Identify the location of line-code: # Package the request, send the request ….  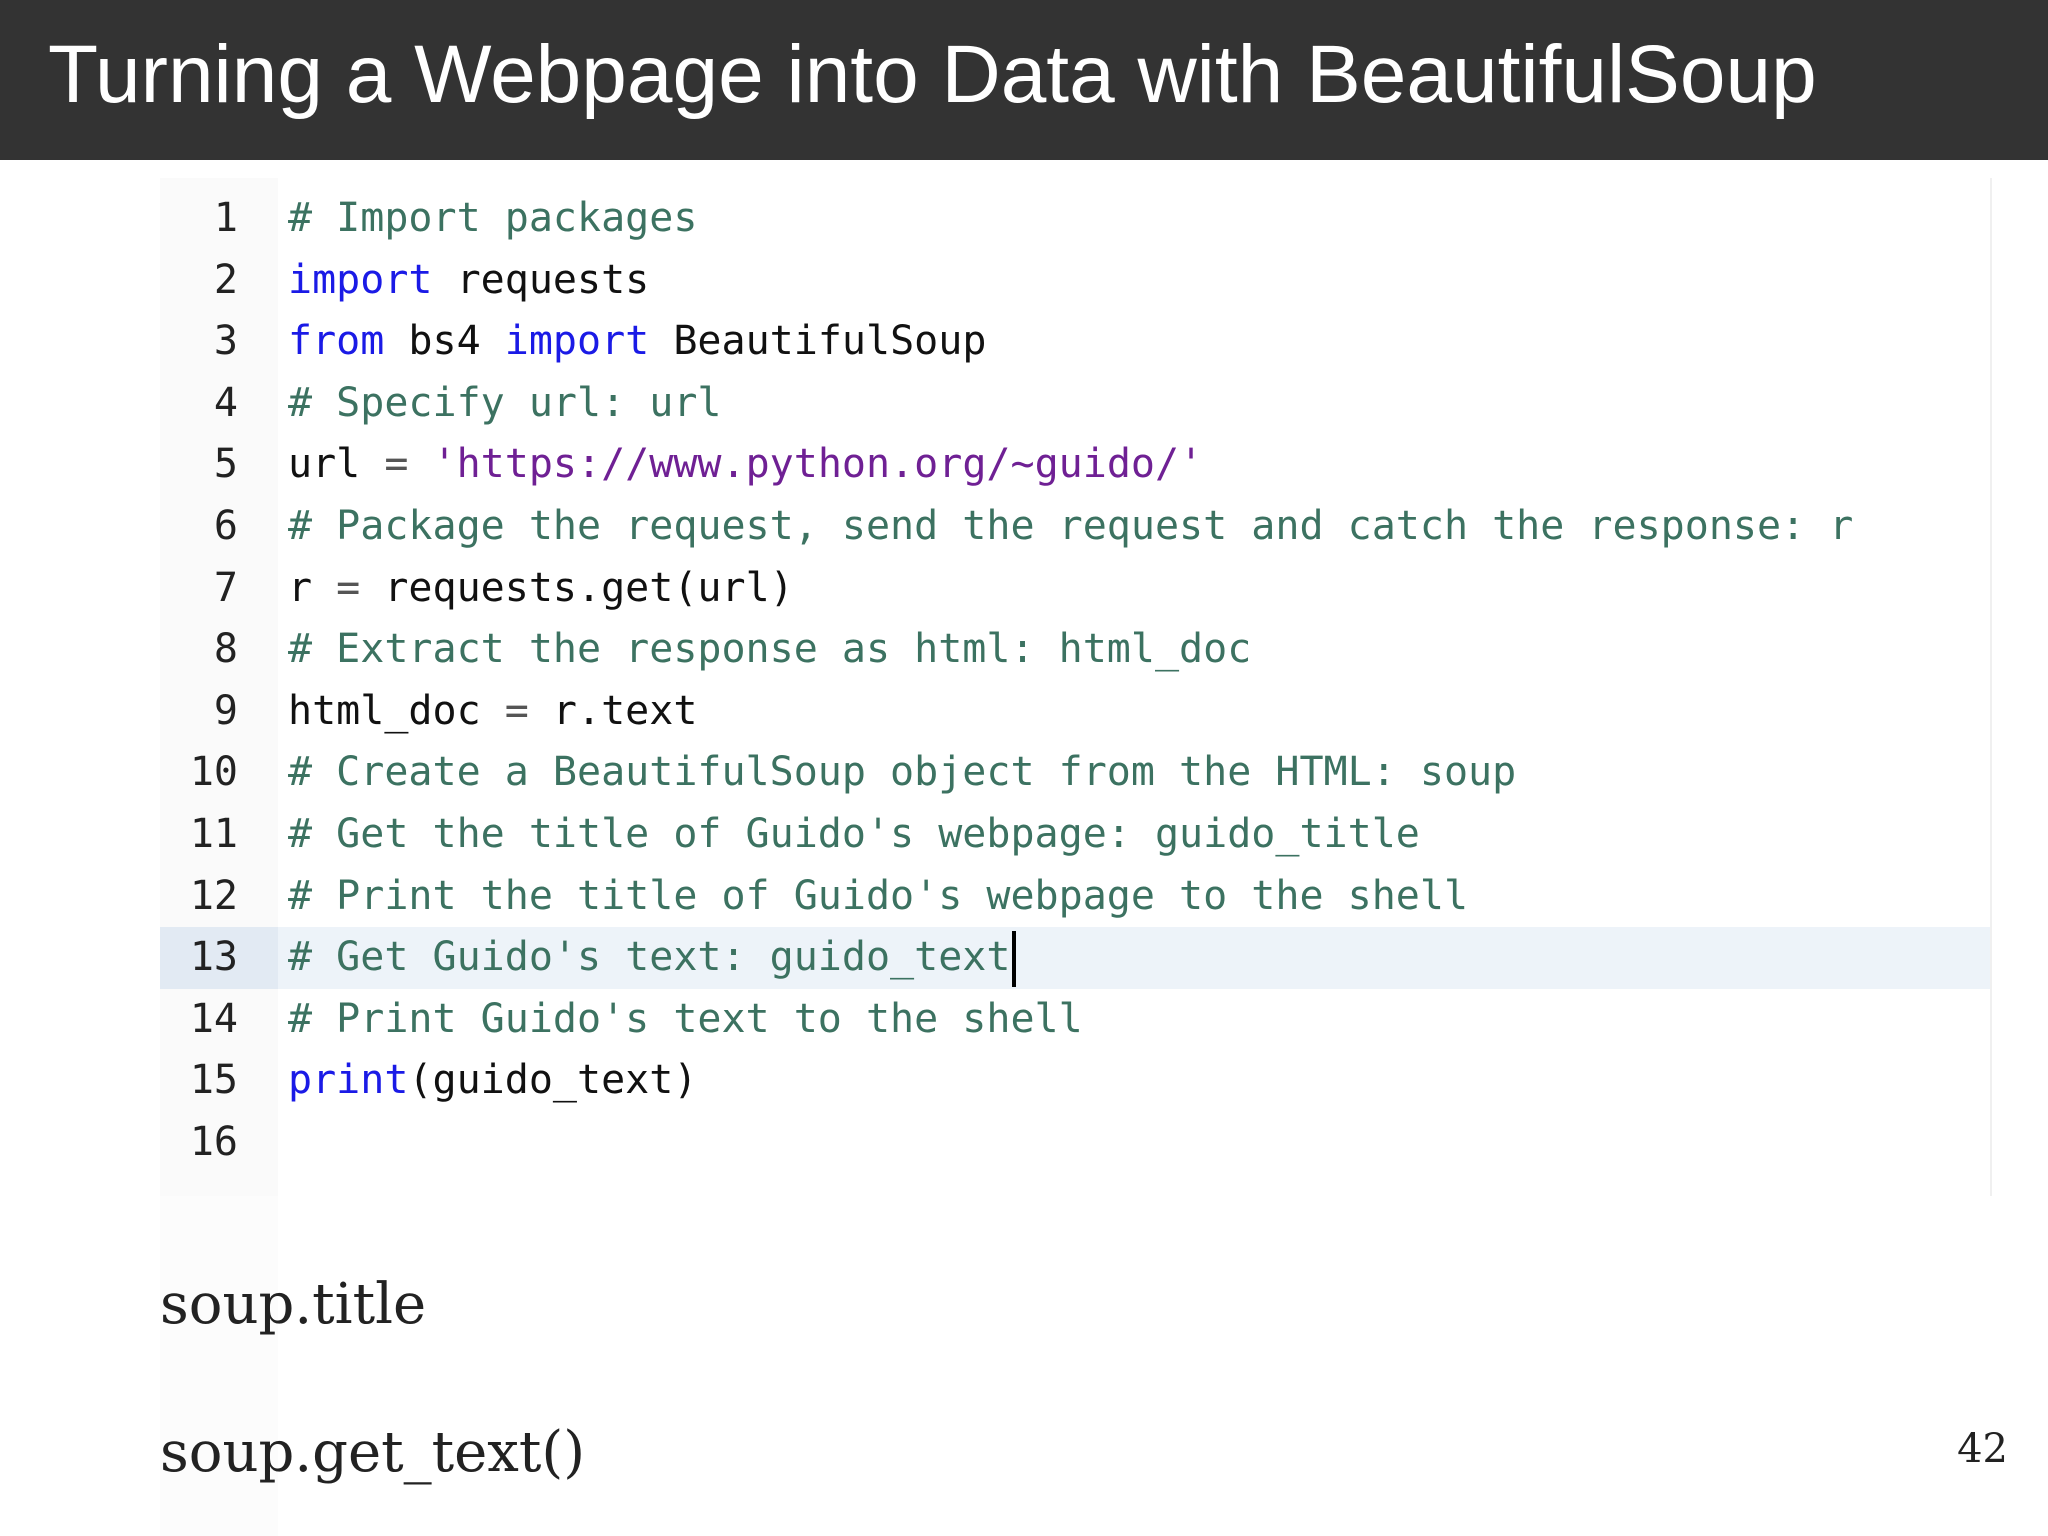
(1070, 527).